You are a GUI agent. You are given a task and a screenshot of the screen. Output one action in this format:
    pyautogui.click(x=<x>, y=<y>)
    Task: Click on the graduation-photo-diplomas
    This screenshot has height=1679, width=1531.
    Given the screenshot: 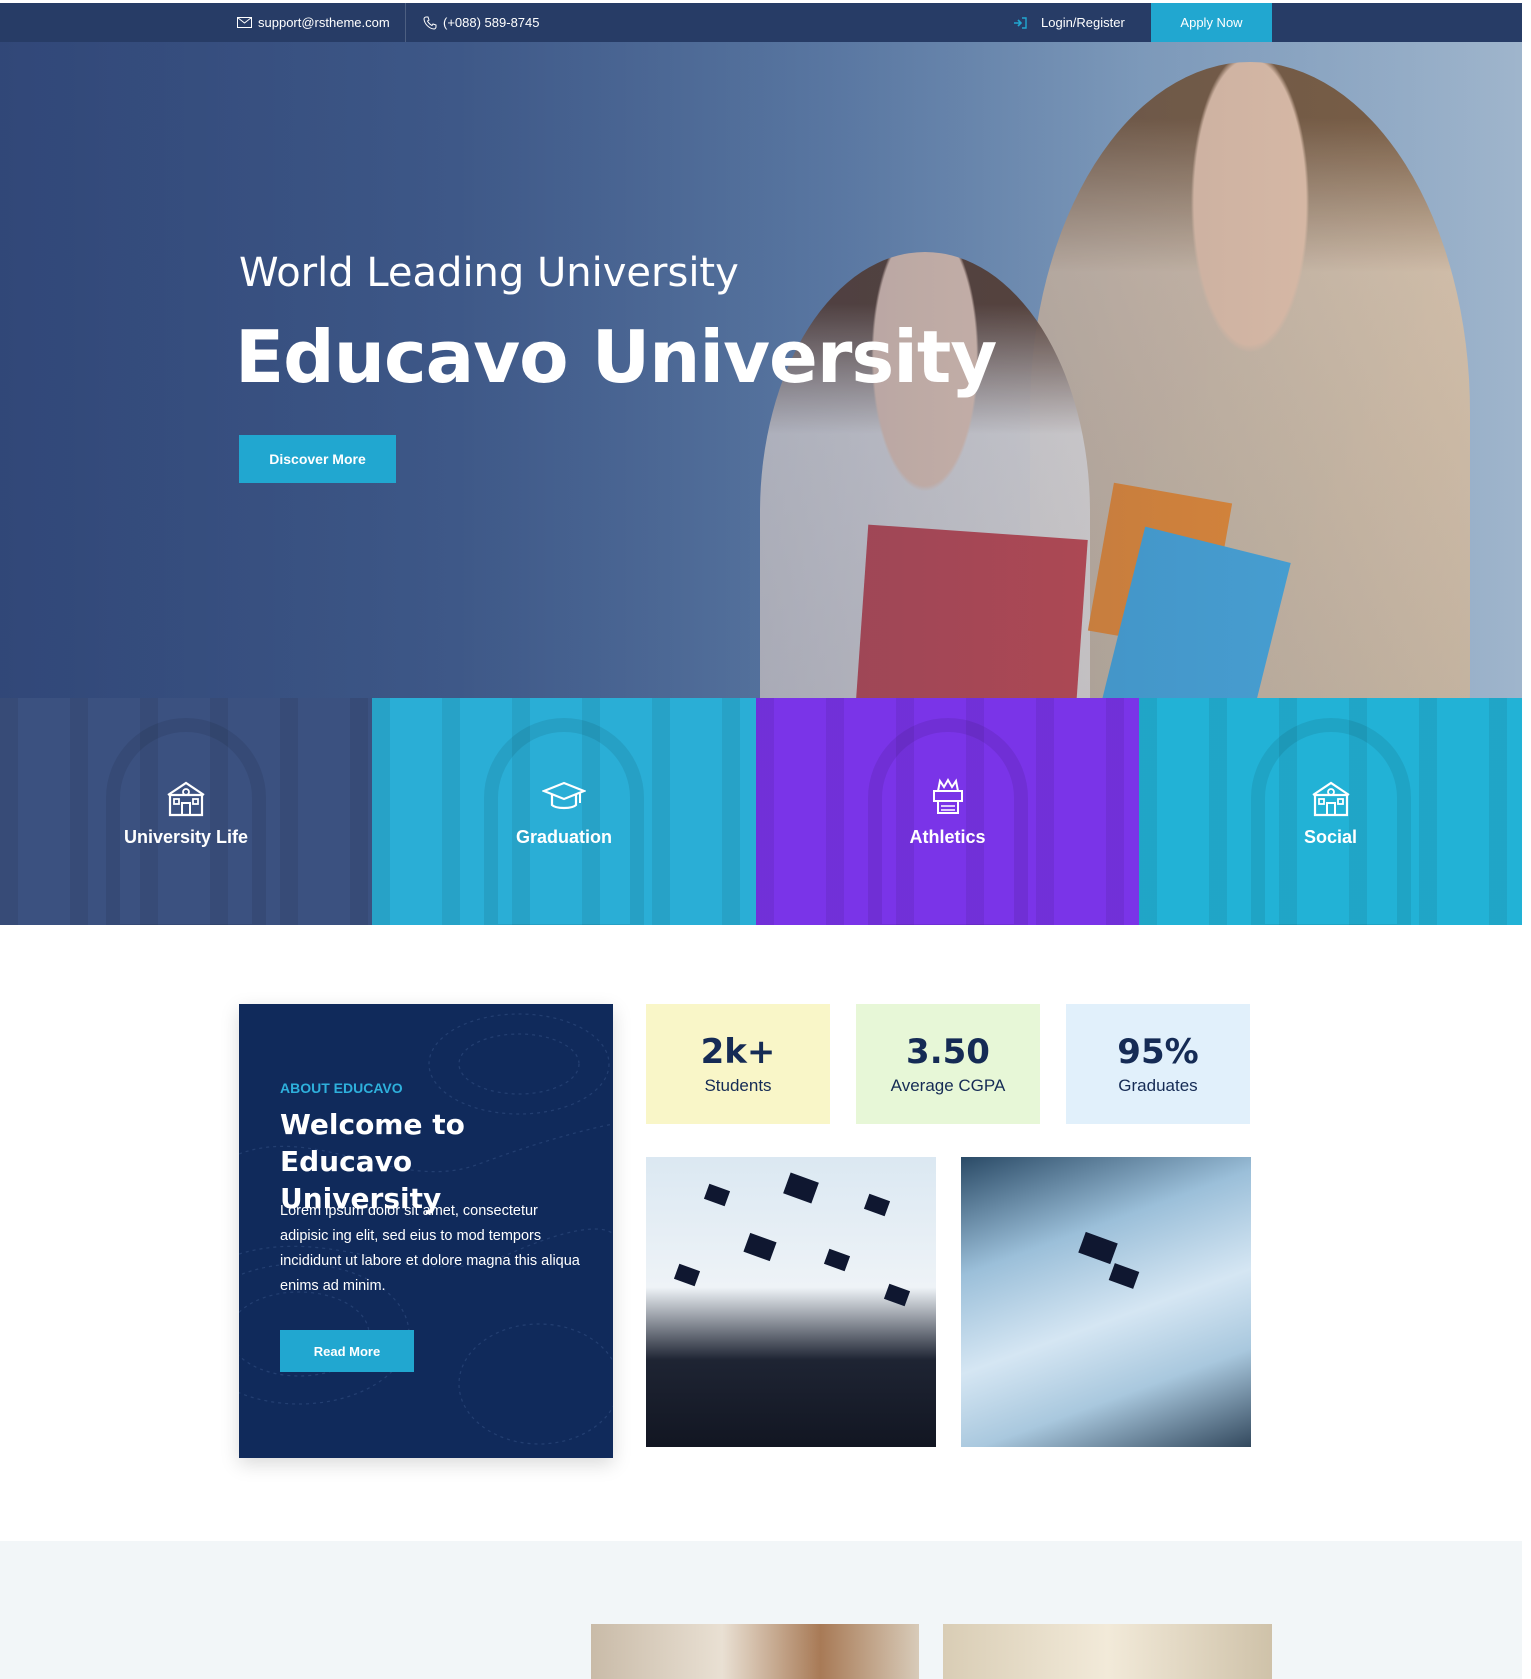 What is the action you would take?
    pyautogui.click(x=1106, y=1302)
    